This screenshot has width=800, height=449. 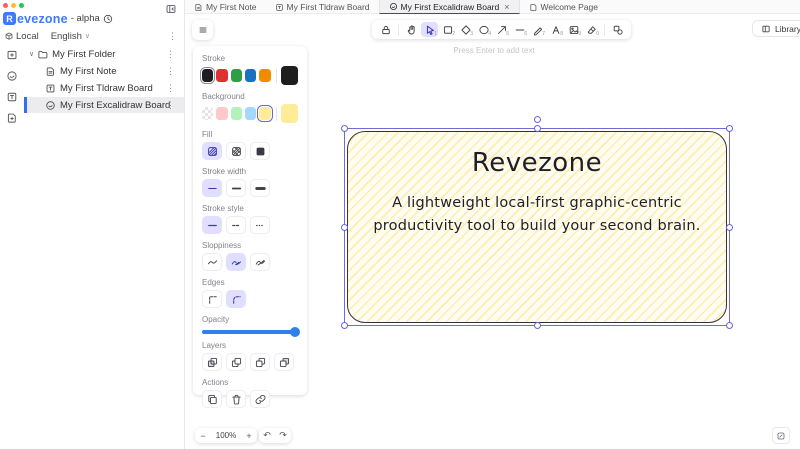 What do you see at coordinates (172, 36) in the screenshot?
I see `workspace-menu-button: ⋮` at bounding box center [172, 36].